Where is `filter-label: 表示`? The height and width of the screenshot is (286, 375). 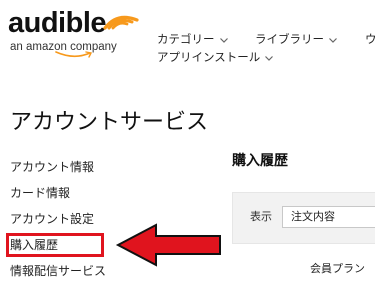
filter-label: 表示 is located at coordinates (261, 216).